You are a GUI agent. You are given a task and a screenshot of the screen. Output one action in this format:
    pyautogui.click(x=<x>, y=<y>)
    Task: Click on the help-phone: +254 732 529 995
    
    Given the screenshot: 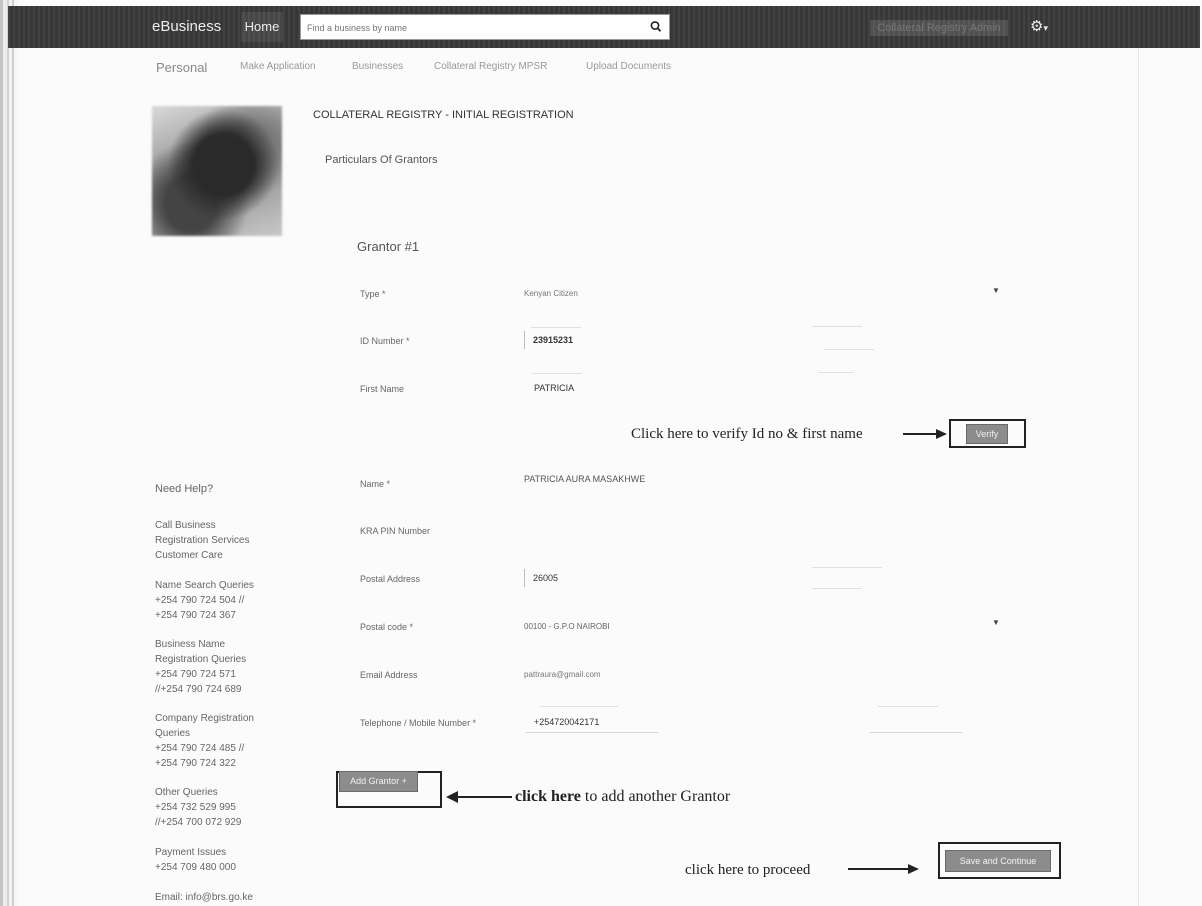 What is the action you would take?
    pyautogui.click(x=195, y=807)
    